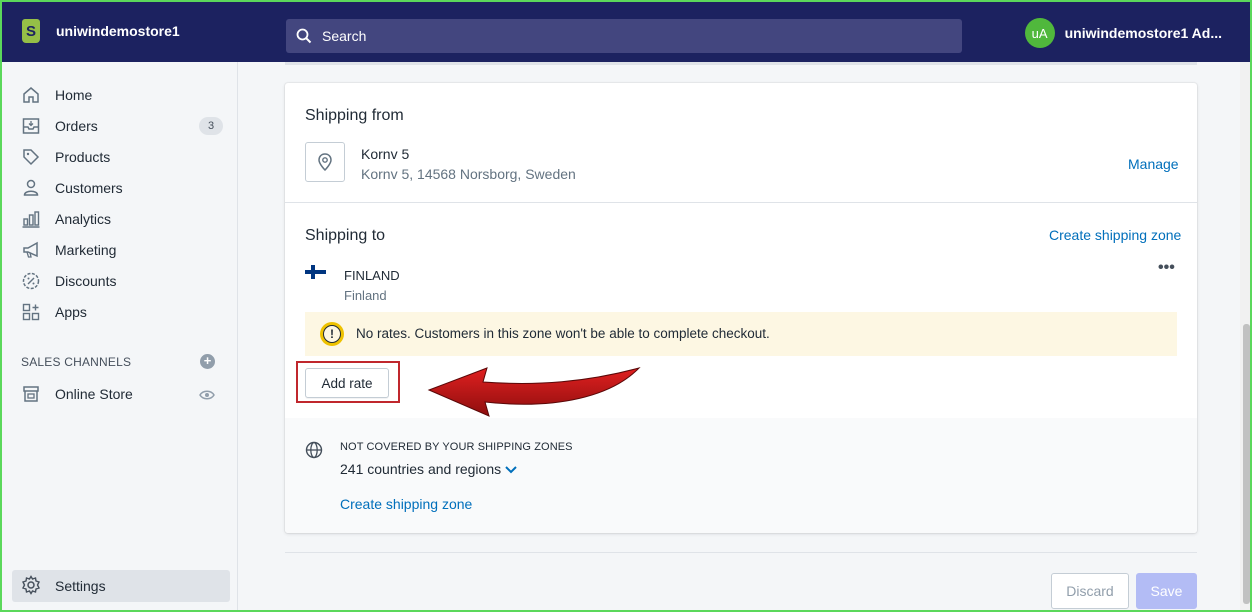 The width and height of the screenshot is (1252, 612). I want to click on store-name: uniwindemostore1, so click(118, 31).